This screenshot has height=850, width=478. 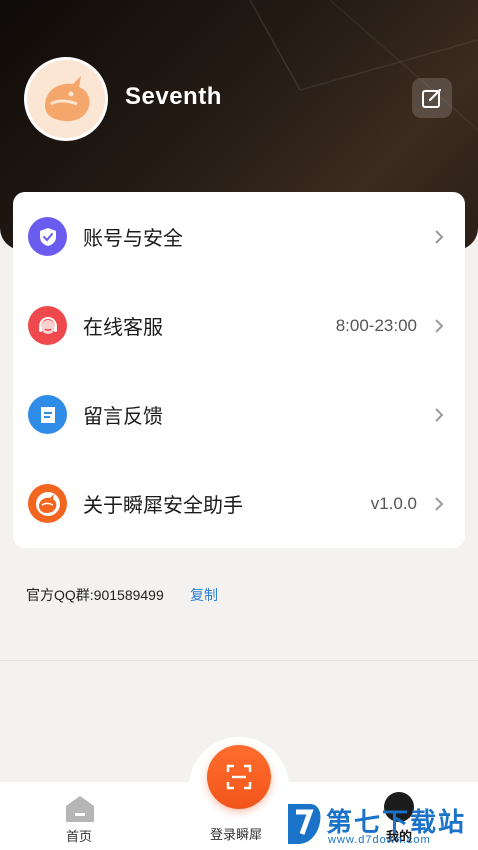 I want to click on headset-icon, so click(x=47, y=325).